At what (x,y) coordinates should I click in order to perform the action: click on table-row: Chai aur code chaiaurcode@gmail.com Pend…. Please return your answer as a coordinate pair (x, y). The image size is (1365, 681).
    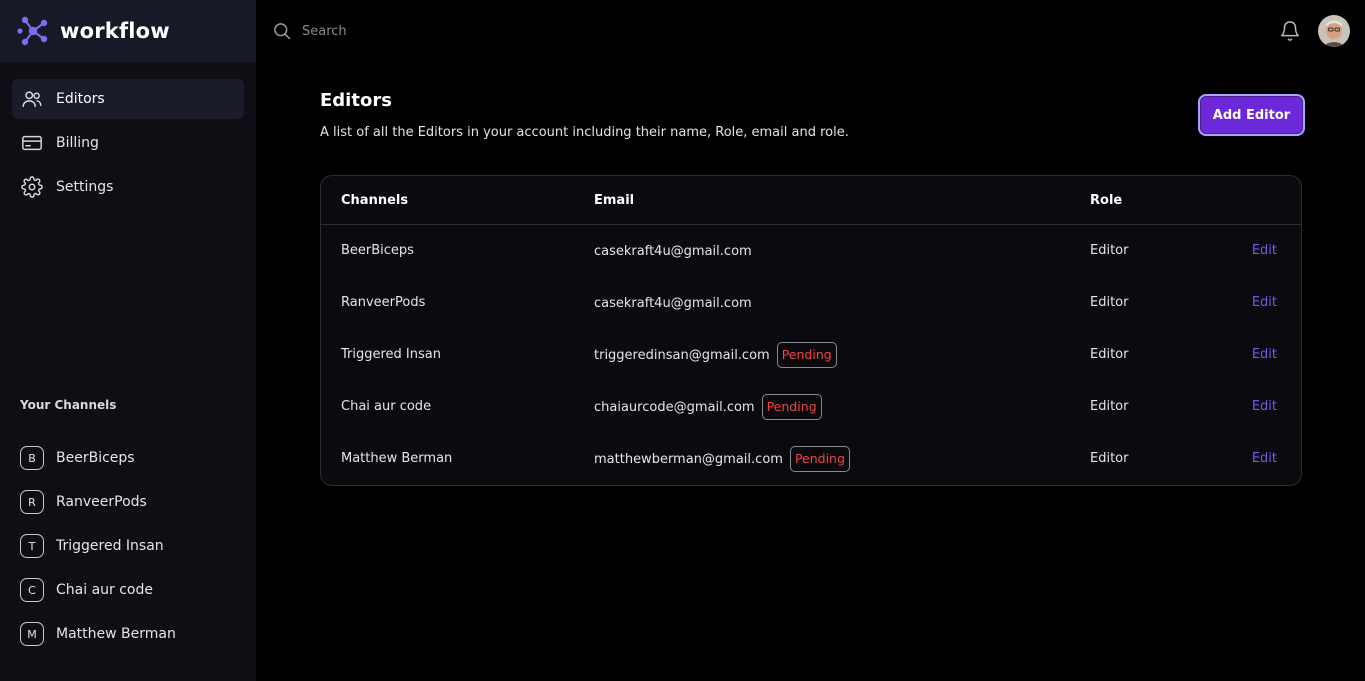
    Looking at the image, I should click on (811, 407).